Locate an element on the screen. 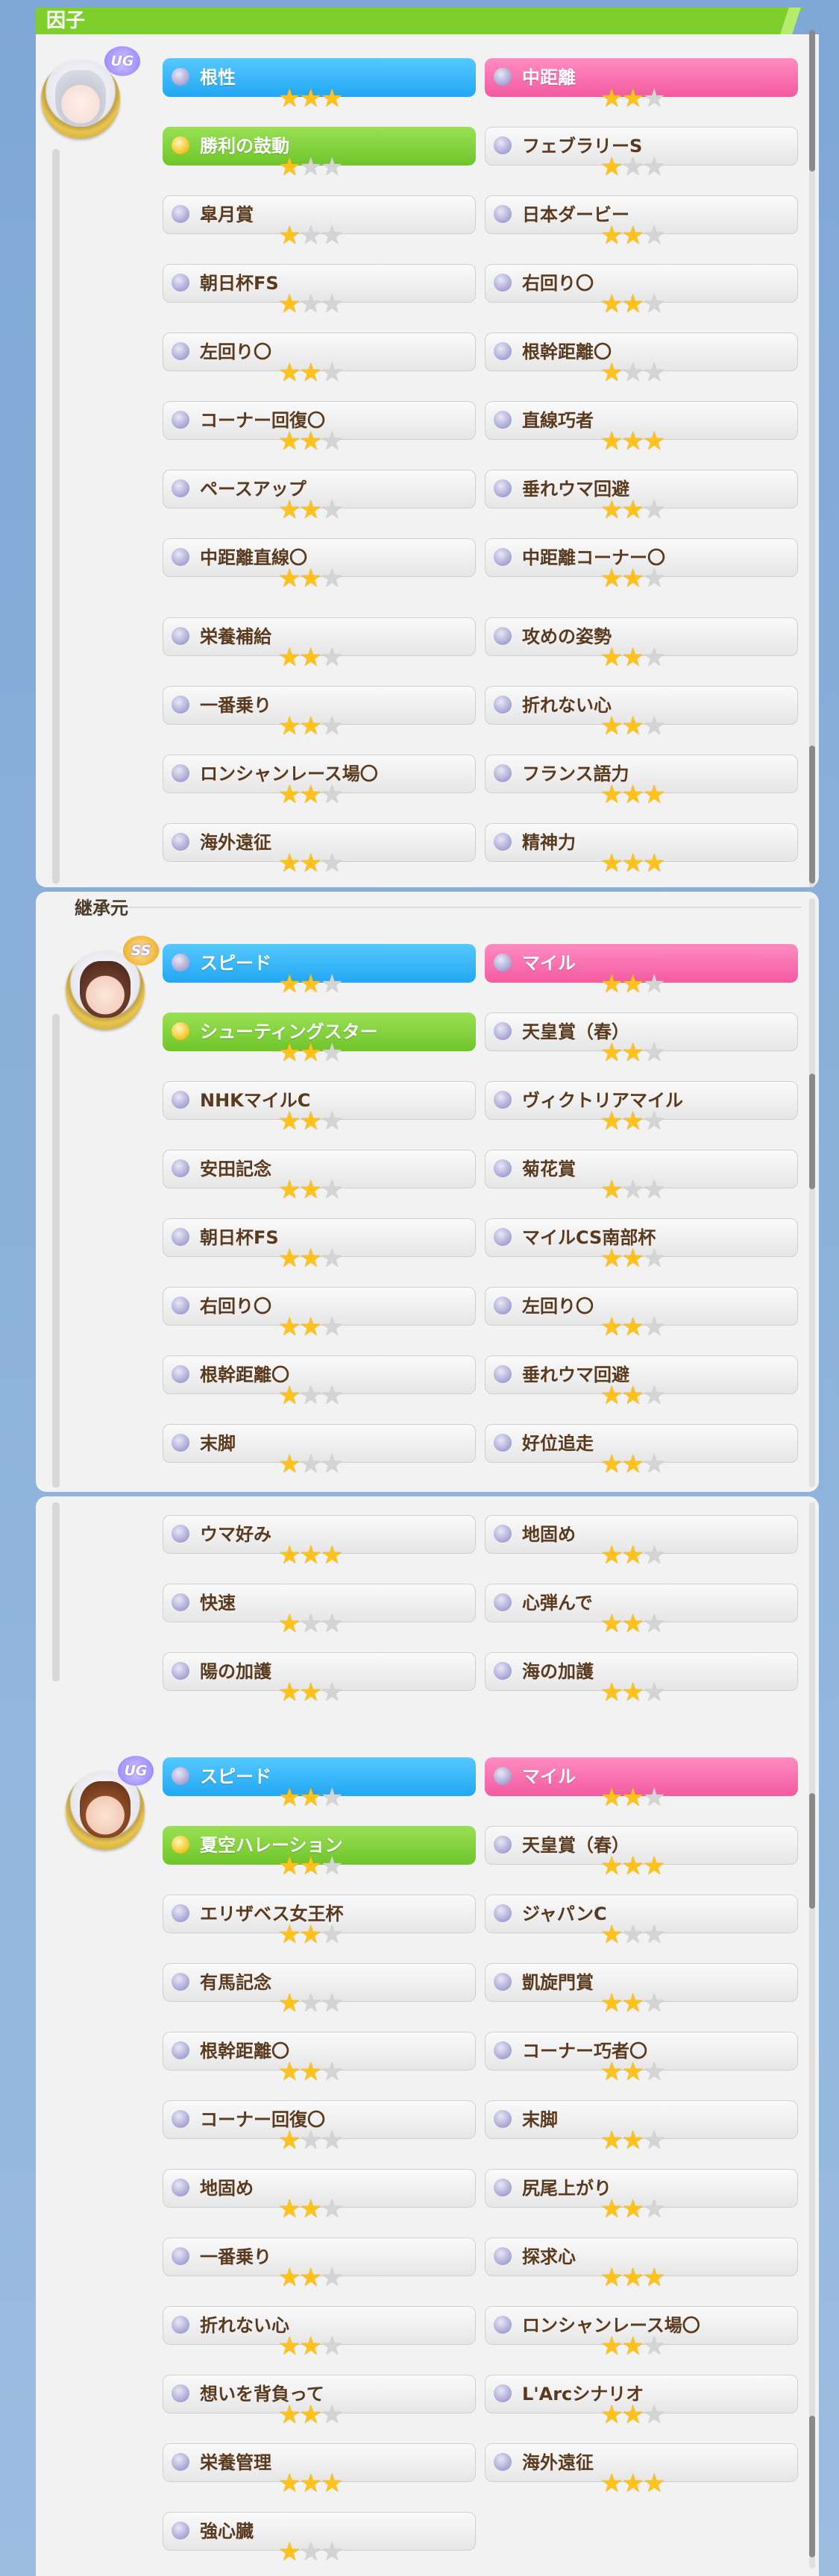  factor-item: 快速 ★★★ is located at coordinates (319, 1611).